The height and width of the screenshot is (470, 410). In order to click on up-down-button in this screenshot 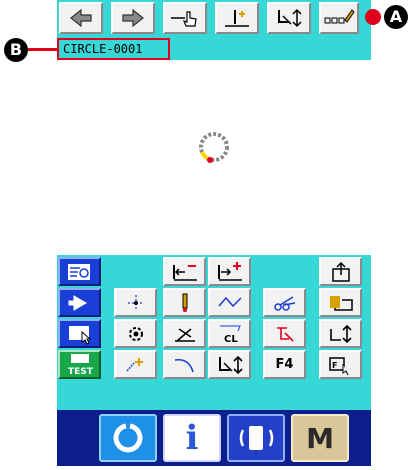, I will do `click(340, 333)`.